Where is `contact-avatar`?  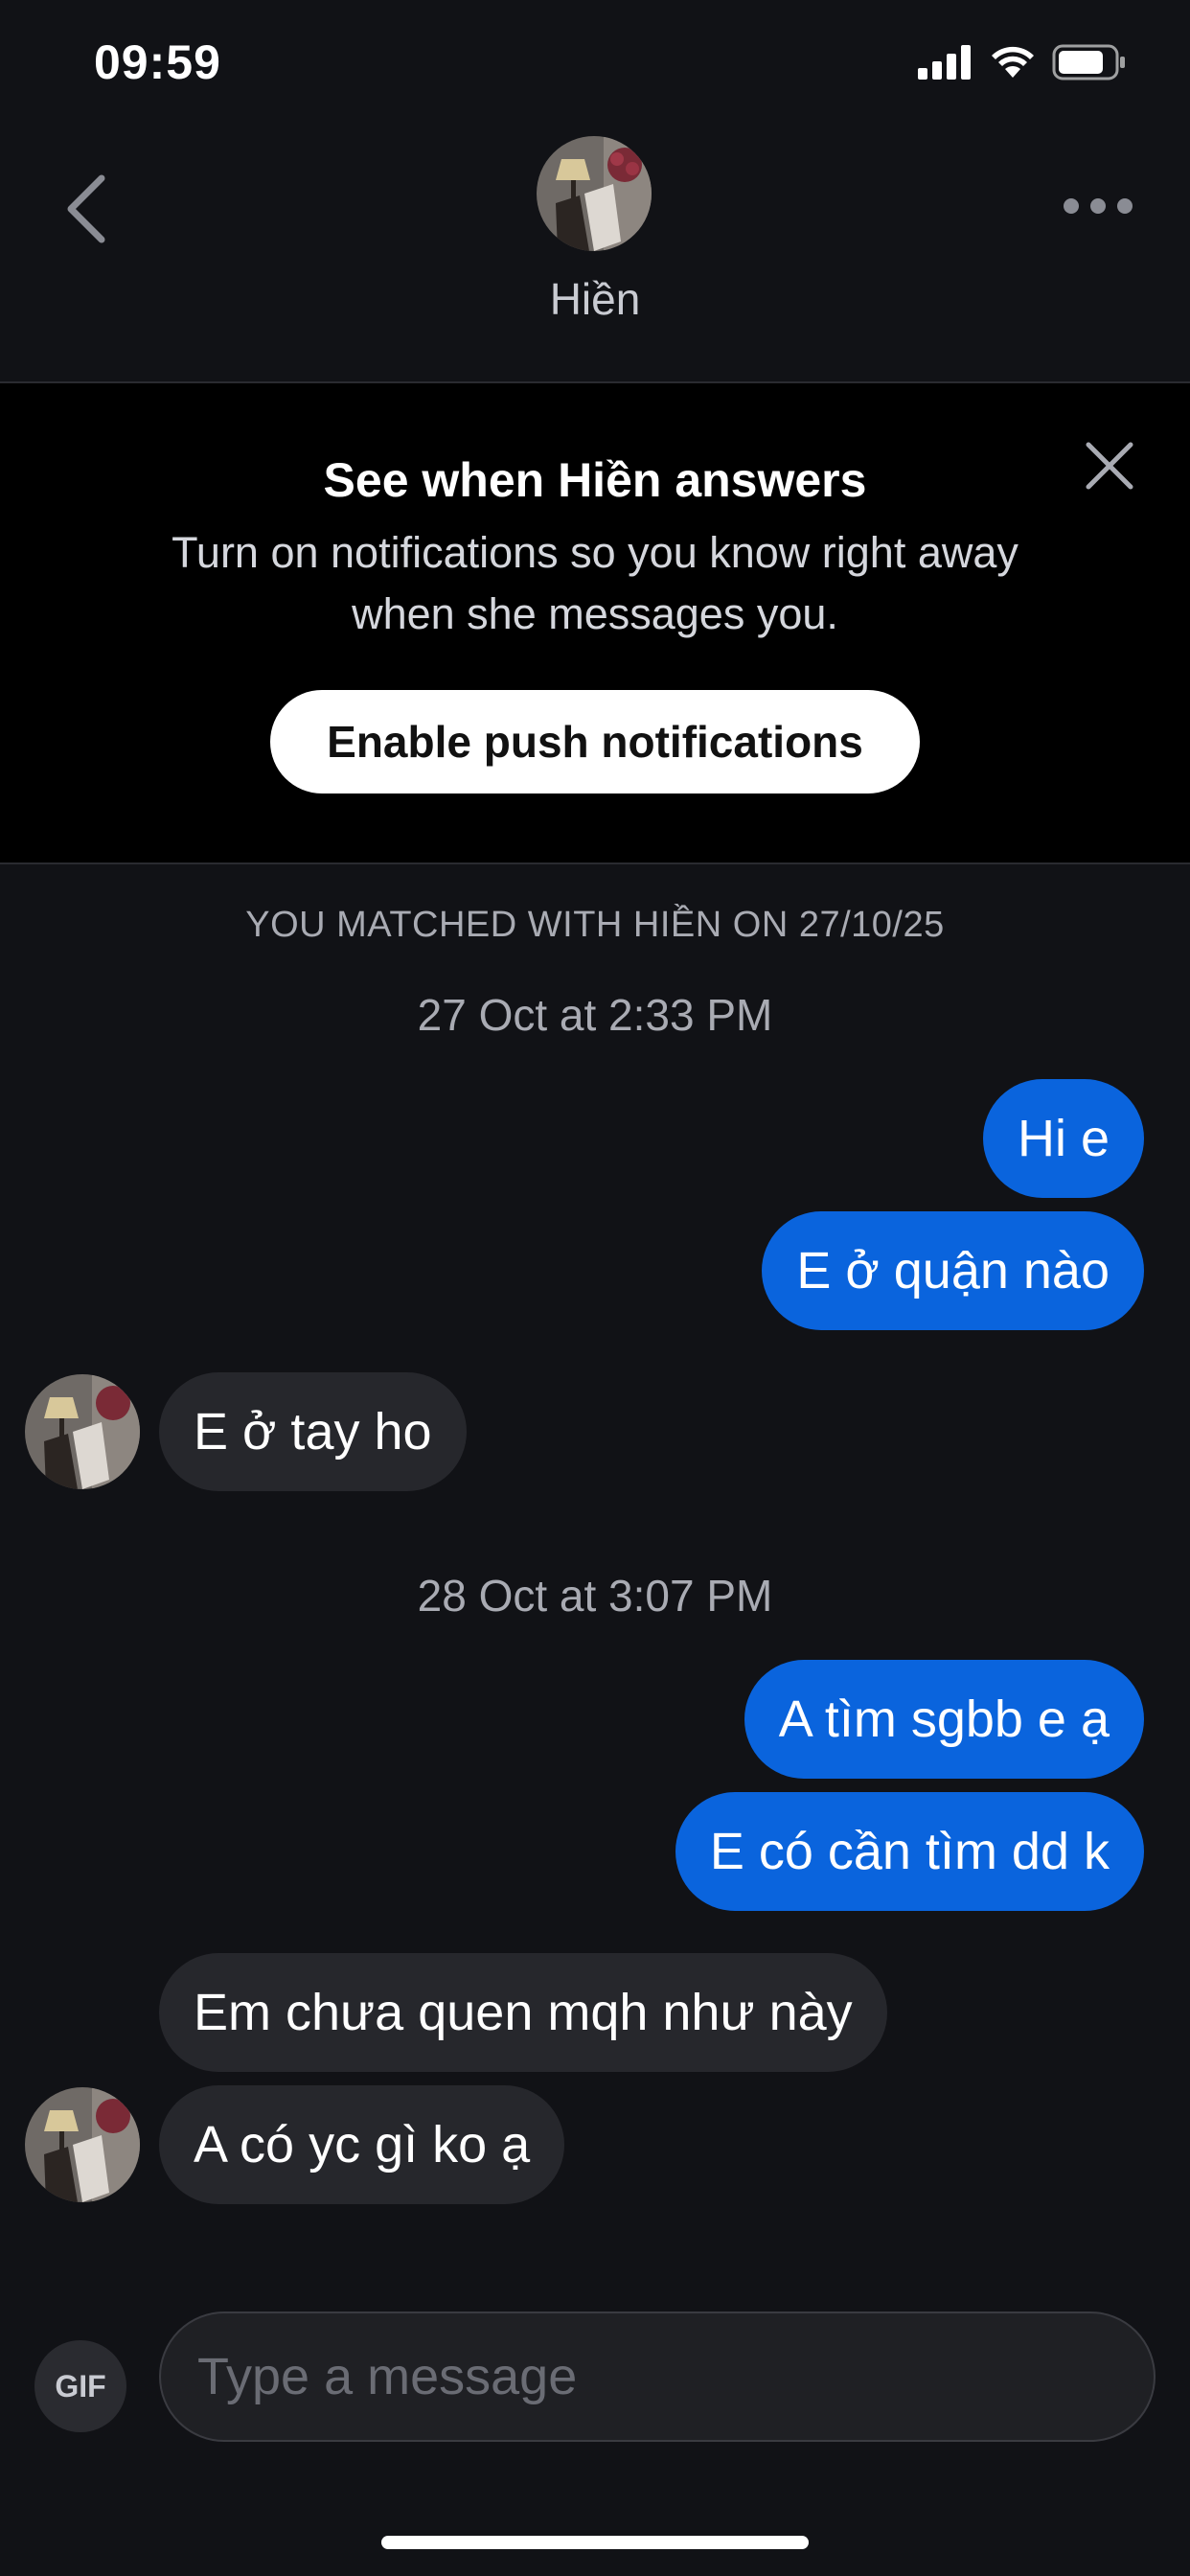
contact-avatar is located at coordinates (594, 193).